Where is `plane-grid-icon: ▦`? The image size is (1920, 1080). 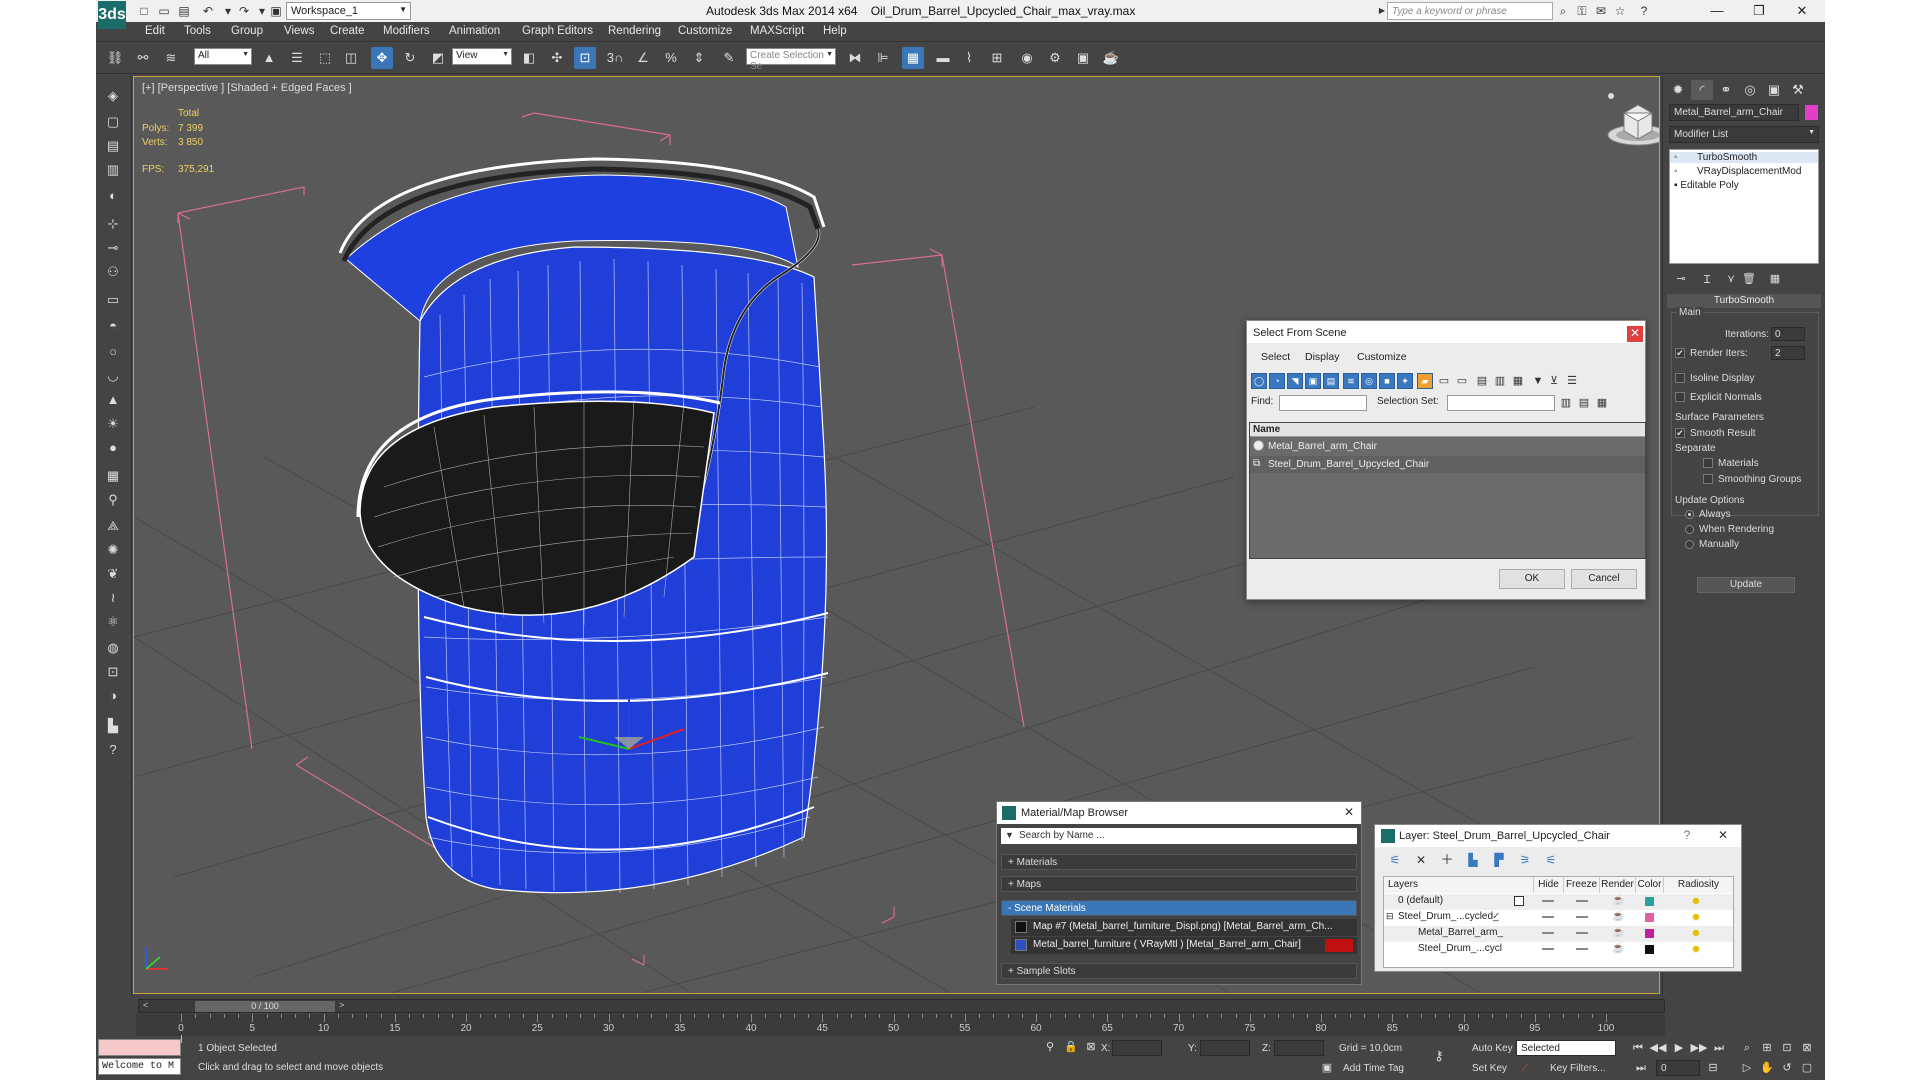
plane-grid-icon: ▦ is located at coordinates (113, 476).